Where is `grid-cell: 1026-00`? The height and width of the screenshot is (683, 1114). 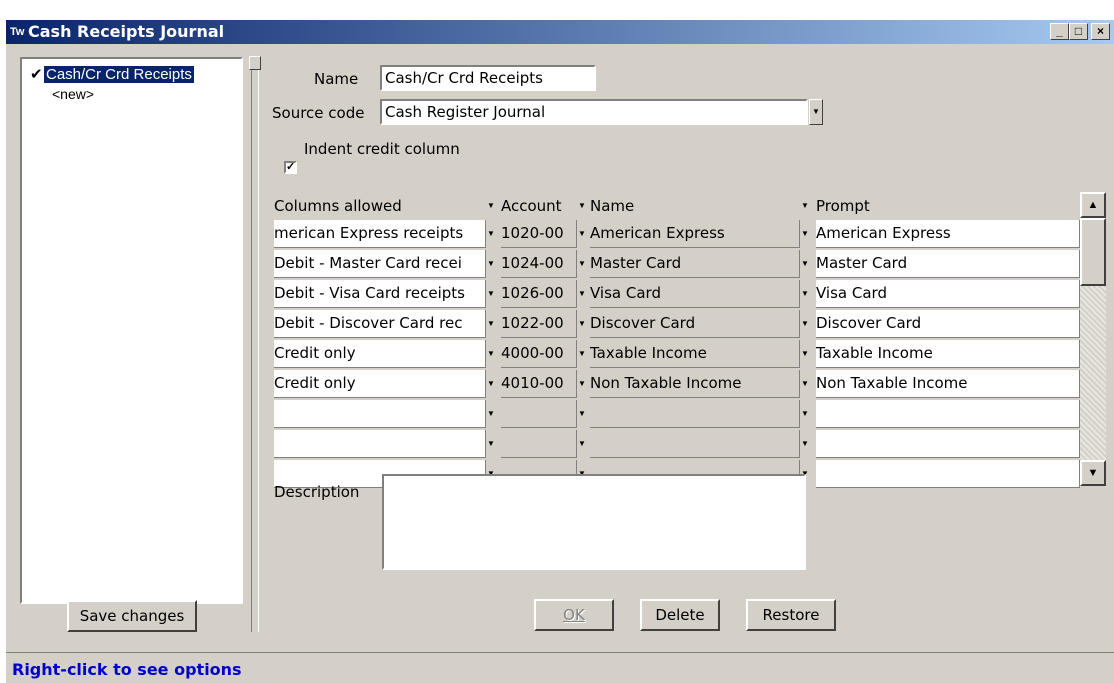
grid-cell: 1026-00 is located at coordinates (539, 294).